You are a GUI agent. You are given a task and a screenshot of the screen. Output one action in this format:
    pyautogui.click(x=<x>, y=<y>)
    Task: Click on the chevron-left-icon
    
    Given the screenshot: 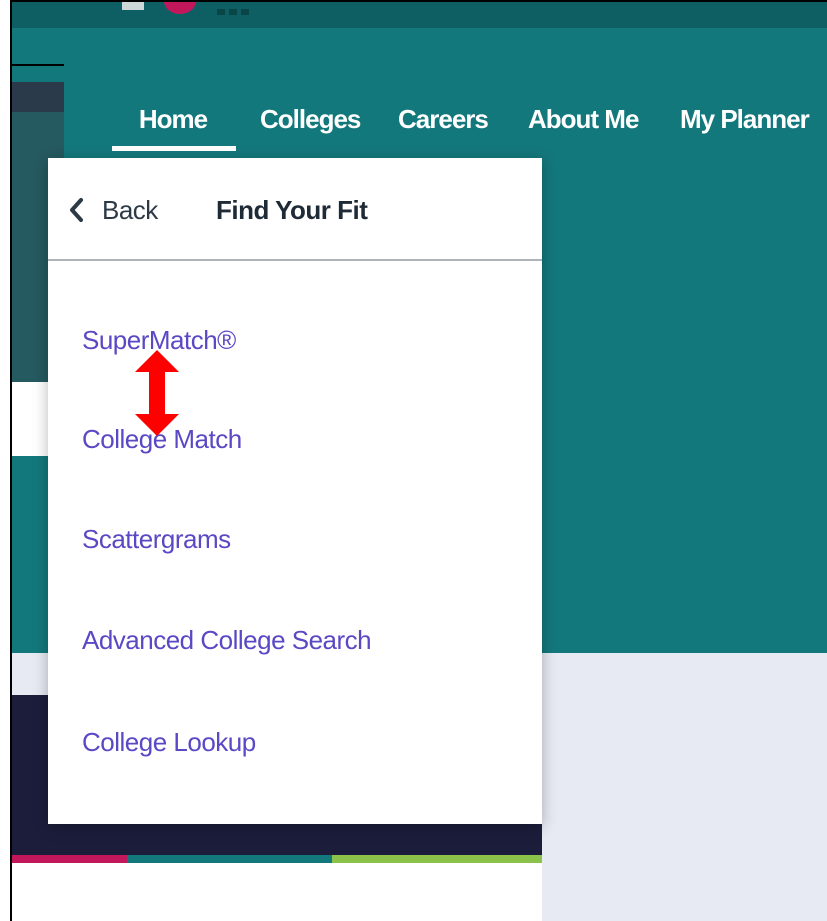 What is the action you would take?
    pyautogui.click(x=77, y=210)
    